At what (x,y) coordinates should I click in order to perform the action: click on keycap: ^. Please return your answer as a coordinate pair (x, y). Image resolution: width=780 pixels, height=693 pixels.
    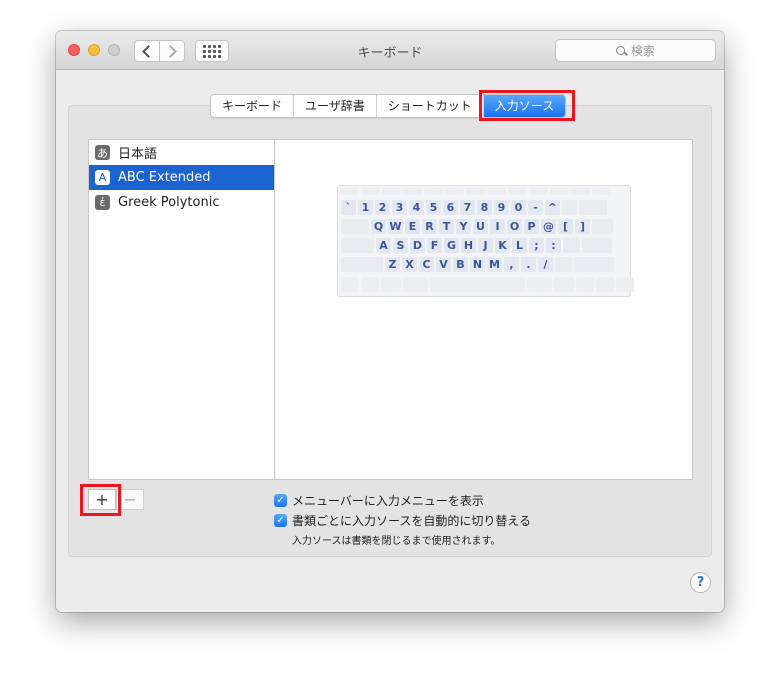
    Looking at the image, I should click on (552, 207).